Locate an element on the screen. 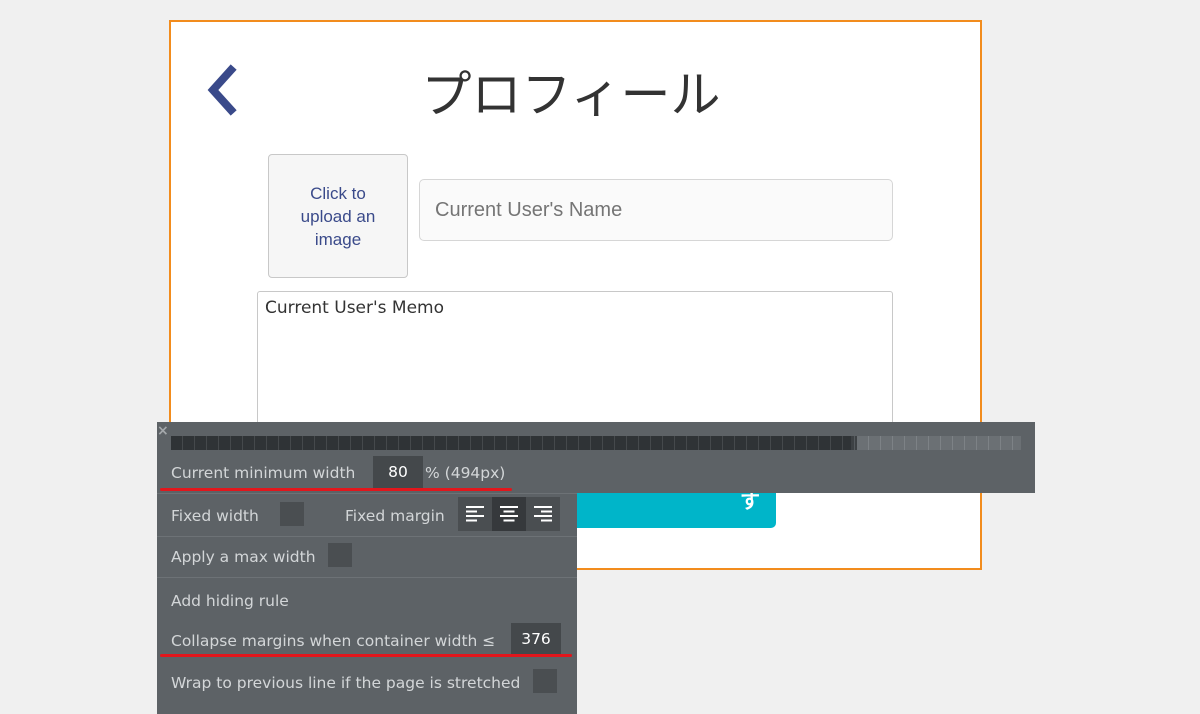 This screenshot has height=714, width=1200. align-left-icon is located at coordinates (475, 514).